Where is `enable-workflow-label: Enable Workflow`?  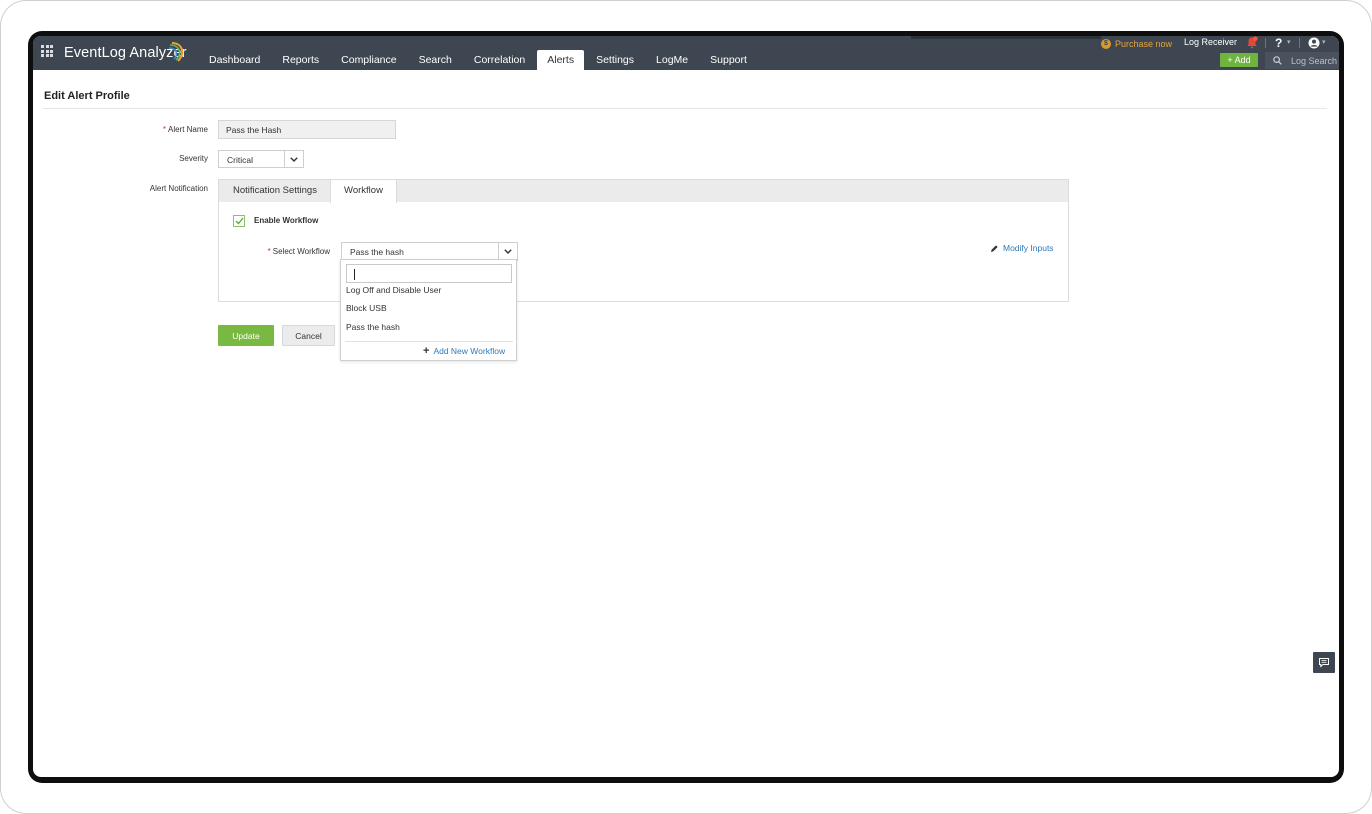 enable-workflow-label: Enable Workflow is located at coordinates (286, 220).